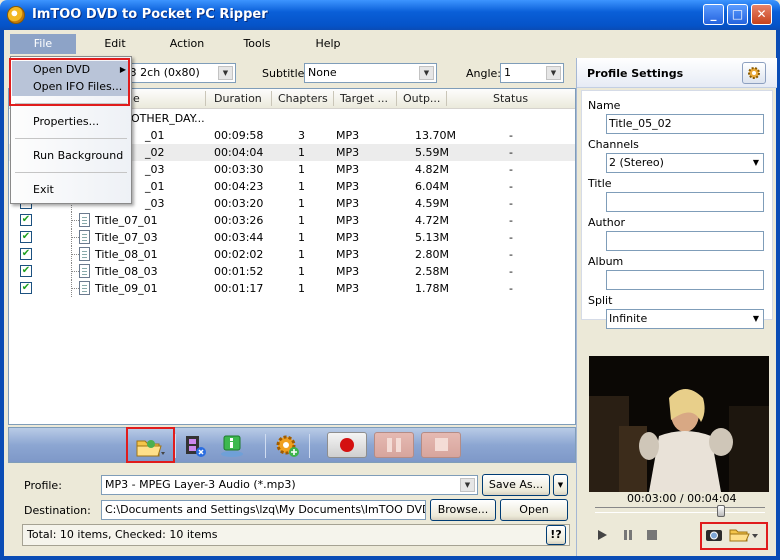  I want to click on cell-output: 13.70M, so click(435, 135).